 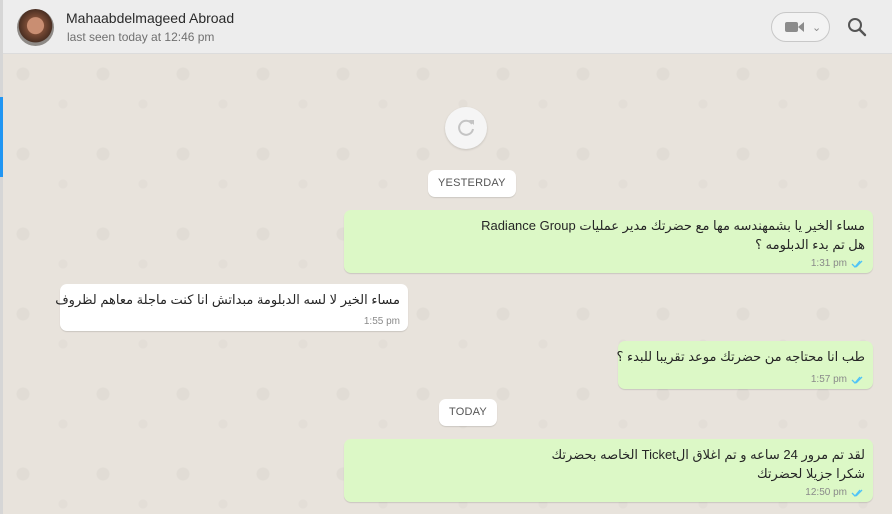 I want to click on message-time: 1:55 pm, so click(x=381, y=321).